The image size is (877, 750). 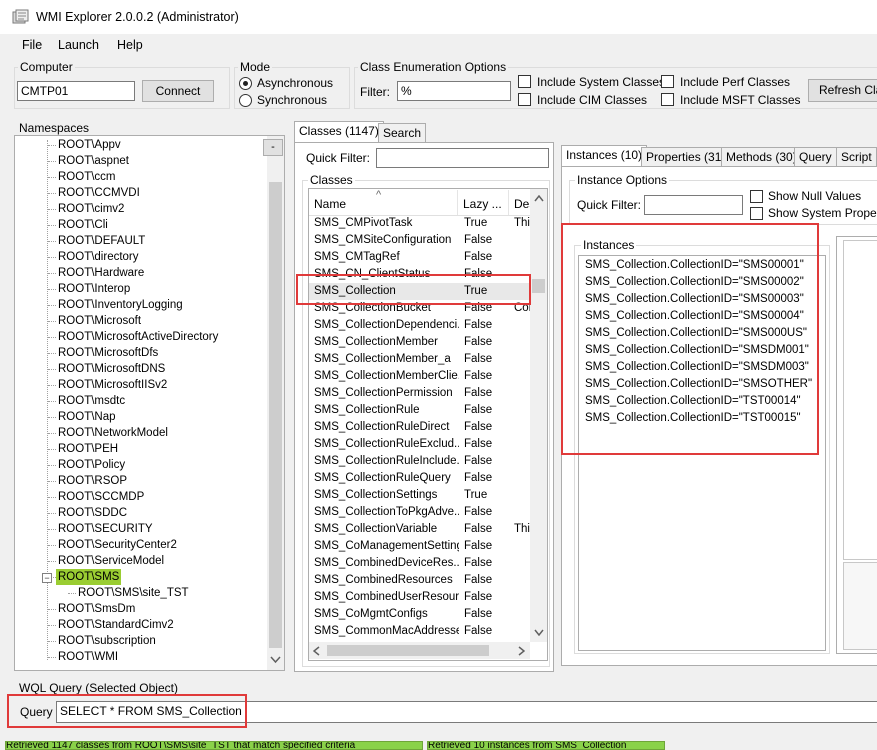 I want to click on class-row: SMS_CMSiteConfiguration False, so click(x=419, y=240).